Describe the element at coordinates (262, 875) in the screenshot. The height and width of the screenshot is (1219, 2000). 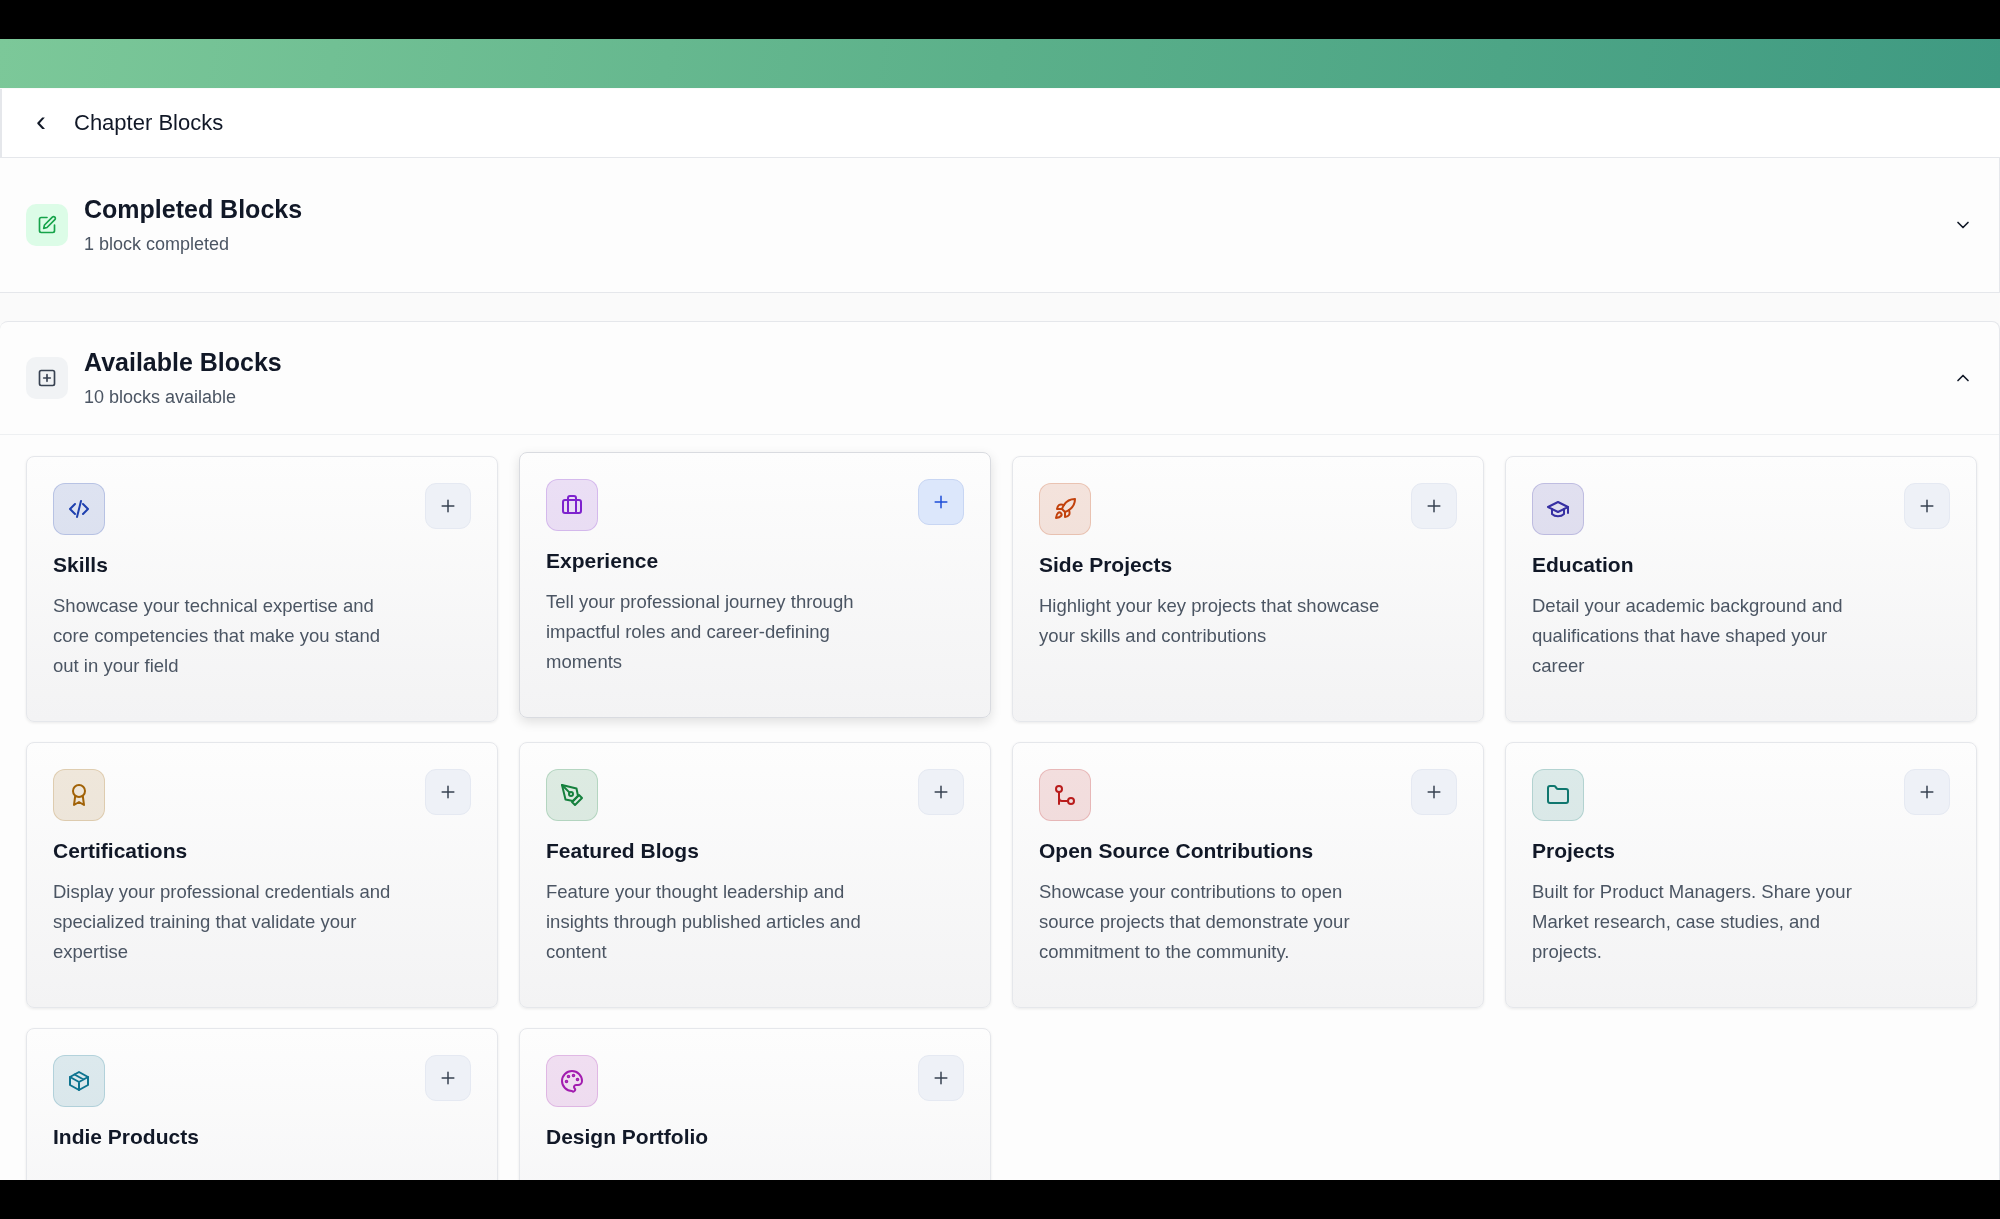
I see `block-card: Certifications Display your professional credentials and specialized training that validate your expertise` at that location.